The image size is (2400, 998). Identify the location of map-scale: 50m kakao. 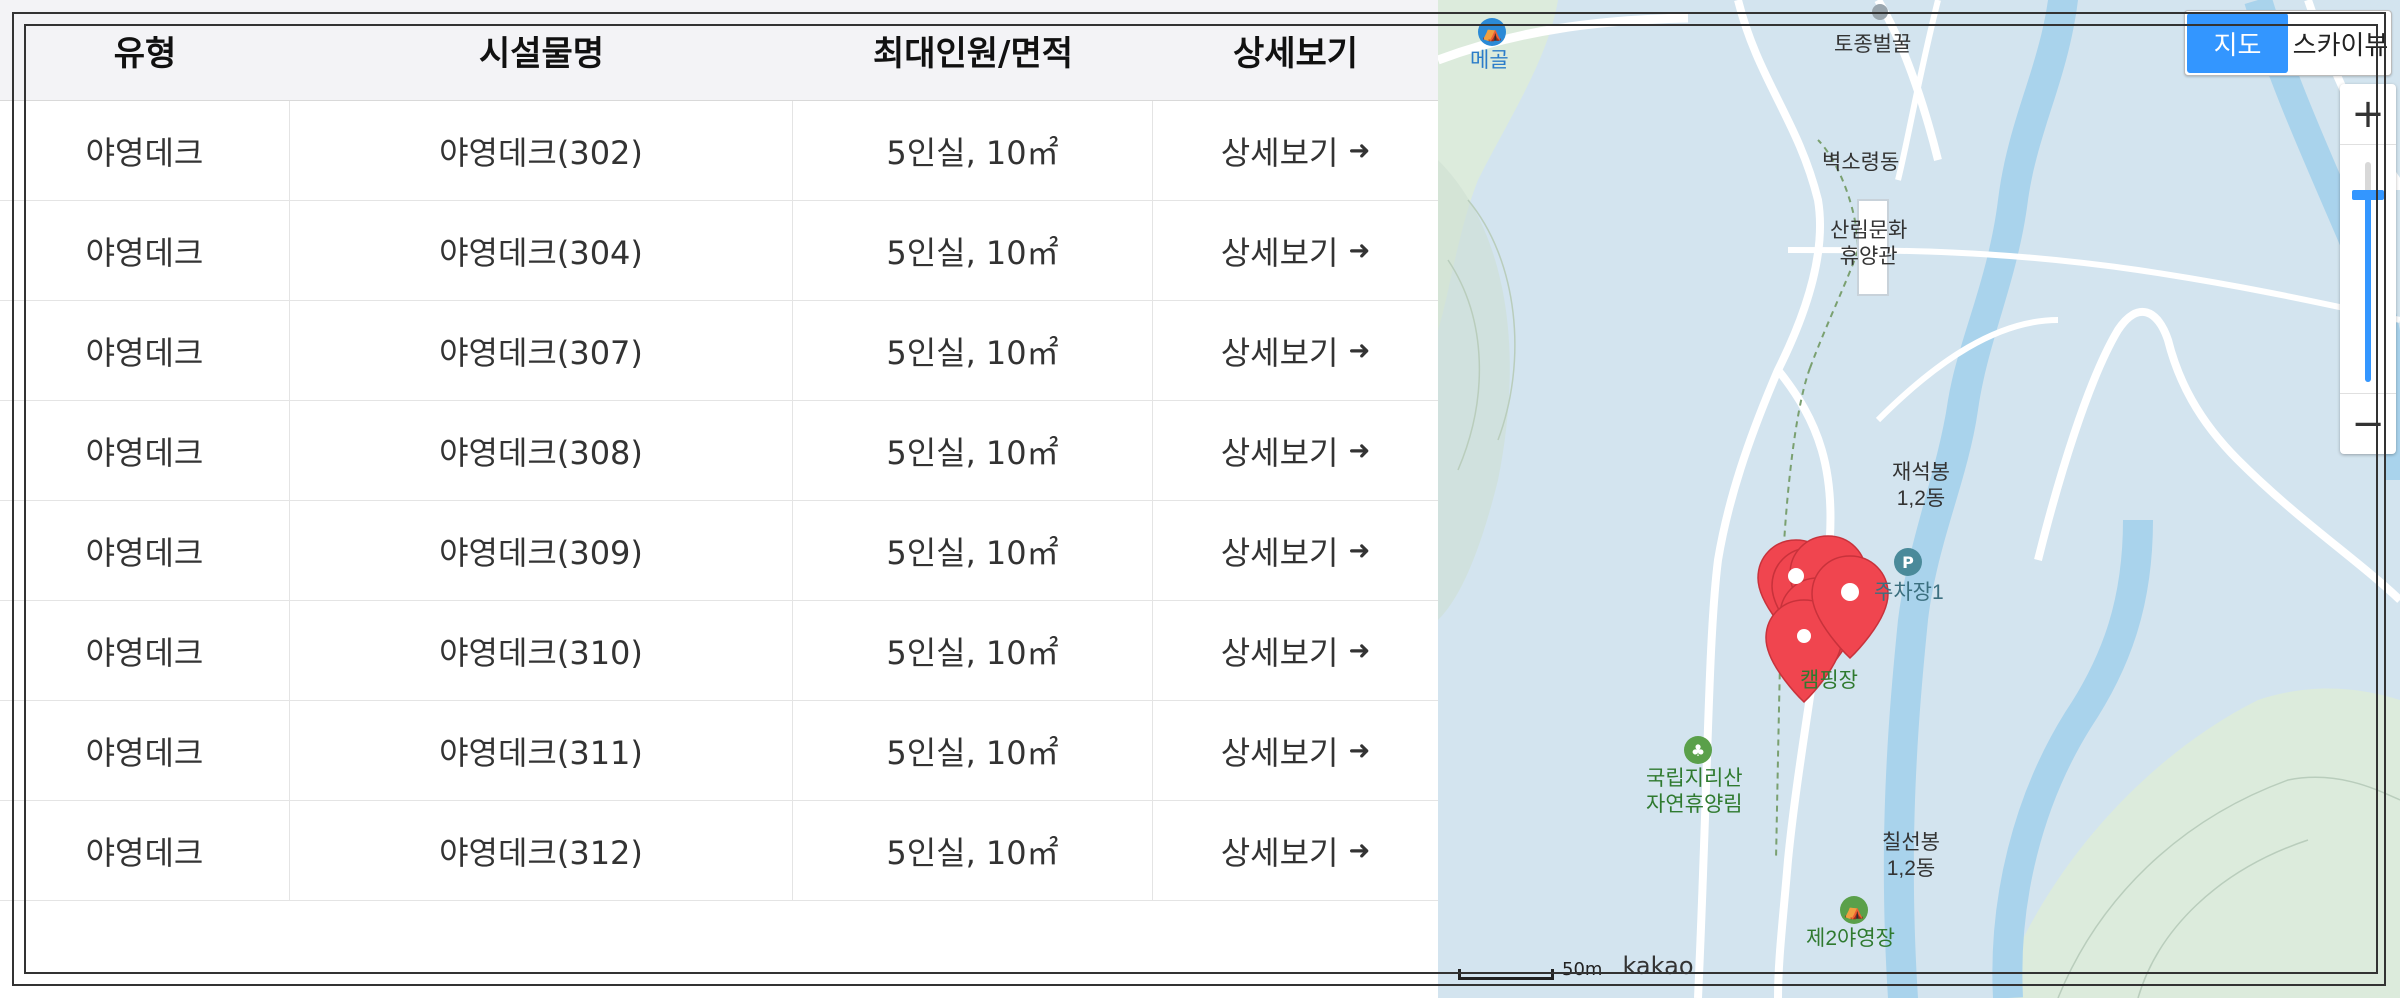
(1576, 966).